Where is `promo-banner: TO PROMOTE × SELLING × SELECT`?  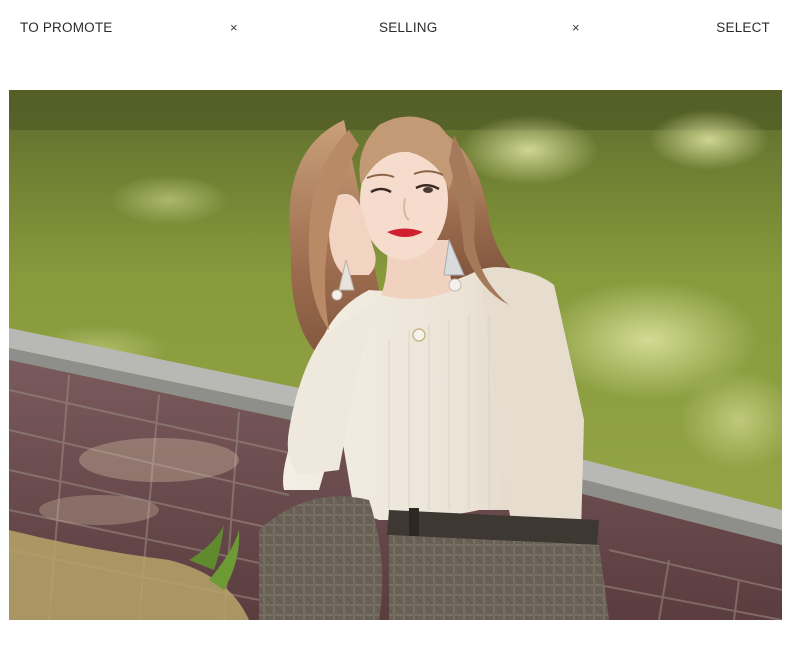
promo-banner: TO PROMOTE × SELLING × SELECT is located at coordinates (395, 28).